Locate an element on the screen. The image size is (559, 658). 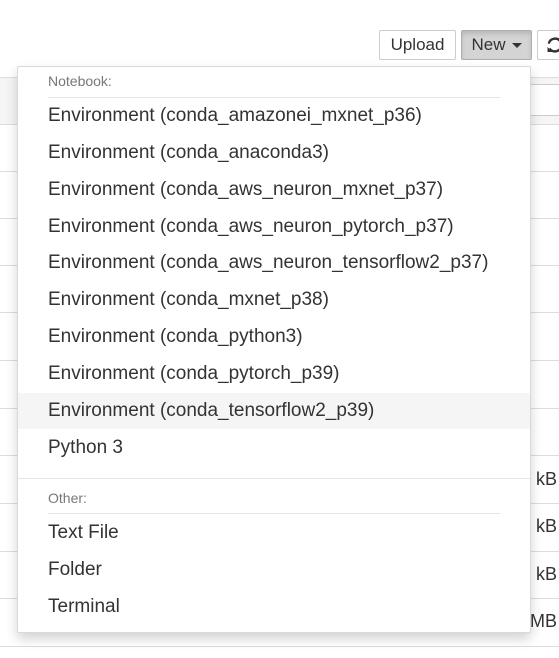
menu-item-conda-amazonei-mxnet-p36: Environment (conda_amazonei_mxnet_p36) is located at coordinates (274, 116).